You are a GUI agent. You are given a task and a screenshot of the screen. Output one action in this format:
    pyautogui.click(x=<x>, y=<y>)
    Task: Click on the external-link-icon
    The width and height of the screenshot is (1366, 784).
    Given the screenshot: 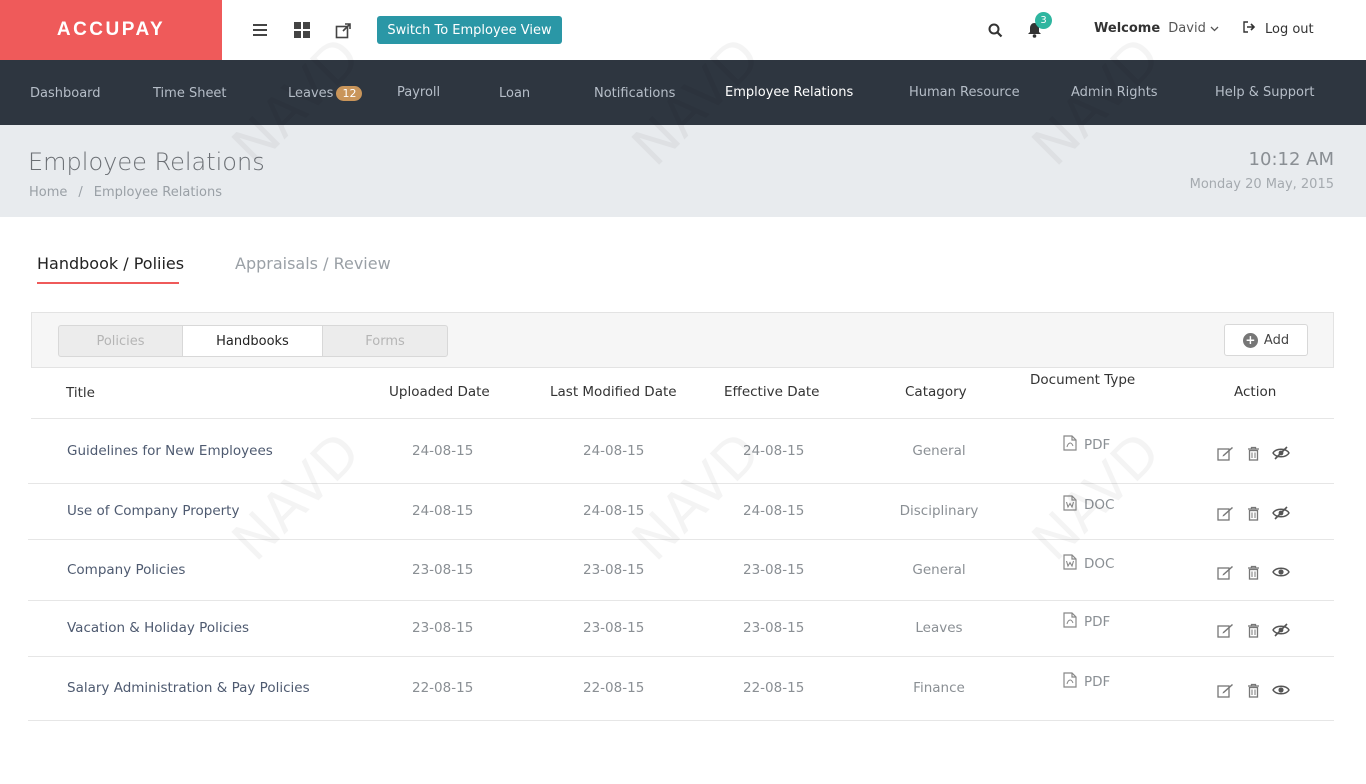 What is the action you would take?
    pyautogui.click(x=343, y=30)
    